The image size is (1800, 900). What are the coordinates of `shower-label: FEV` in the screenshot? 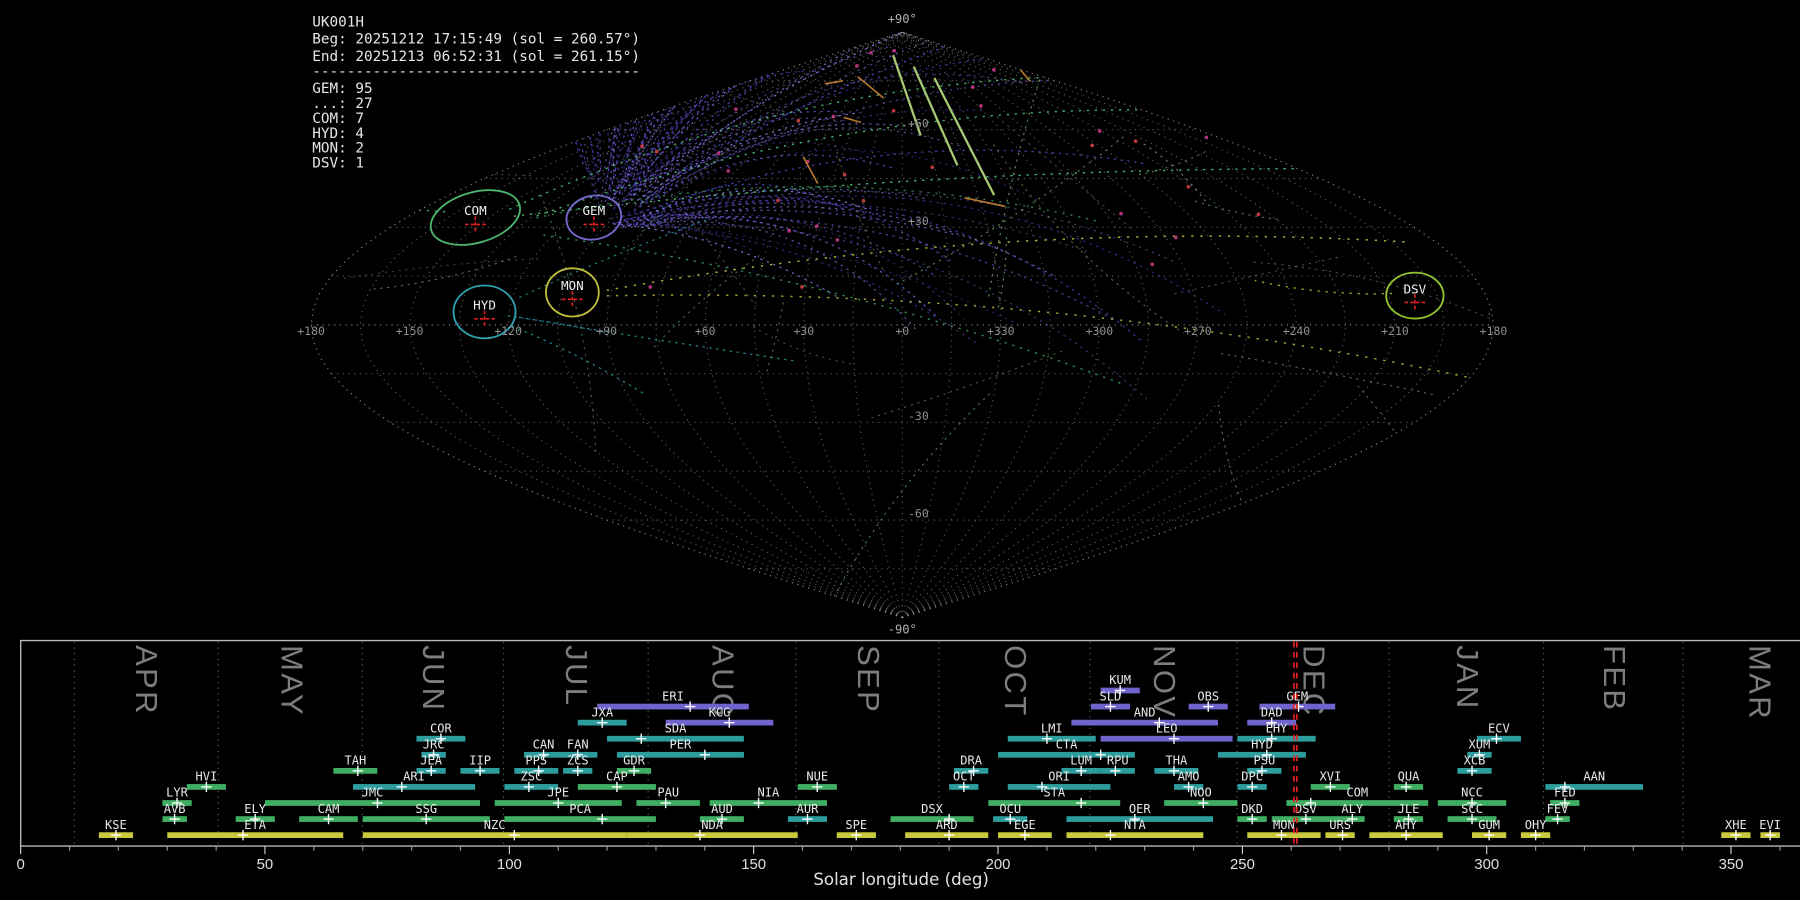 It's located at (1558, 809).